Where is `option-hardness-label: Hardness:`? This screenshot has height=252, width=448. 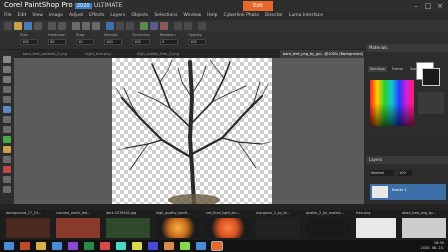 option-hardness-label: Hardness: is located at coordinates (57, 35).